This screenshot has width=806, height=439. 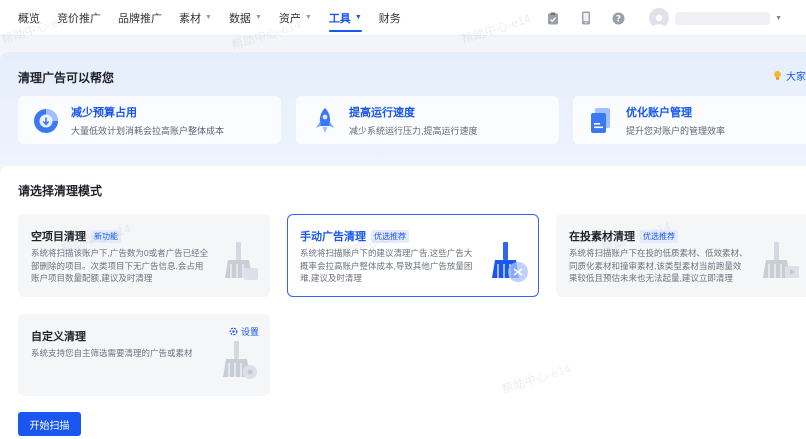 I want to click on nav-menu: 概览 竞价推广 品牌推广 素材 ▼ 数据 ▼ 资产 ▼ 工具 ▼ 财务, so click(x=209, y=18).